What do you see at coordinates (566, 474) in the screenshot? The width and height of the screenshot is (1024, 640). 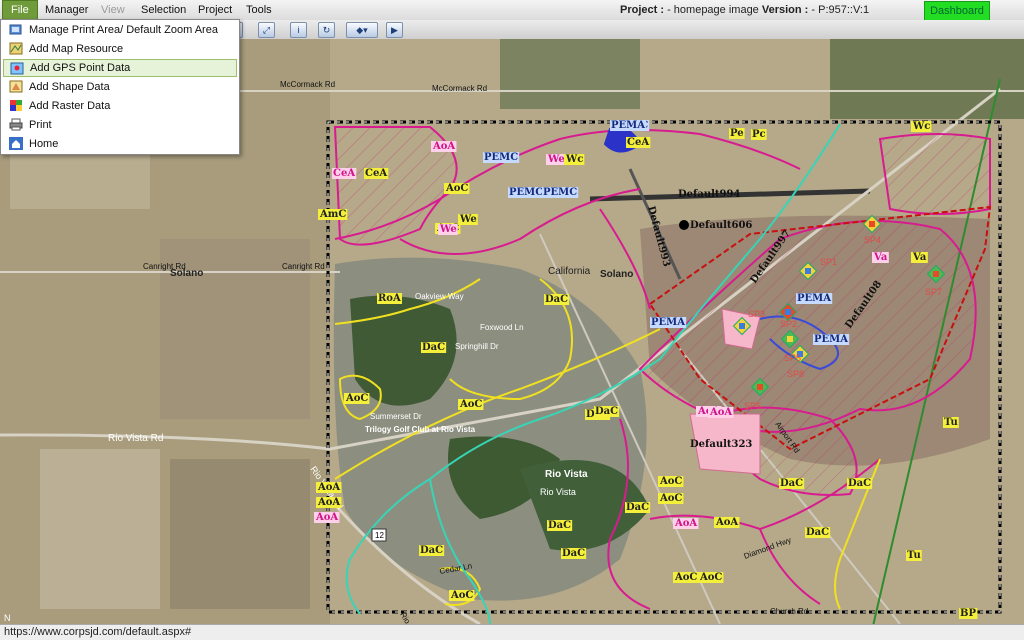 I see `place-label: Rio Vista` at bounding box center [566, 474].